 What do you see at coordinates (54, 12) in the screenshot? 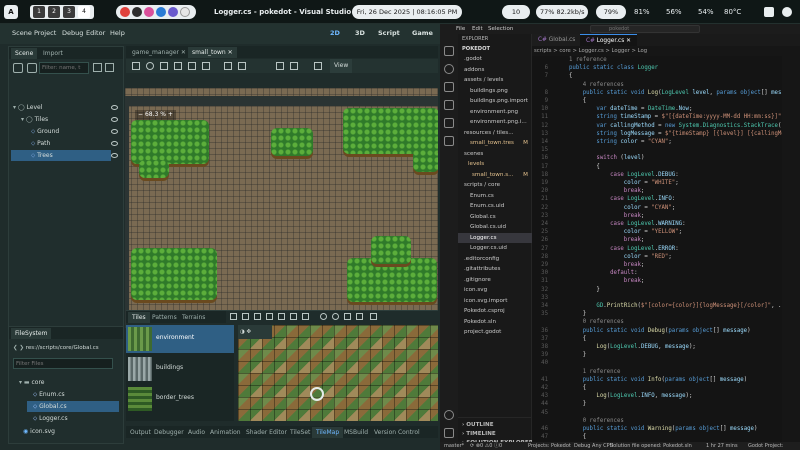
I see `workspace-2: 2` at bounding box center [54, 12].